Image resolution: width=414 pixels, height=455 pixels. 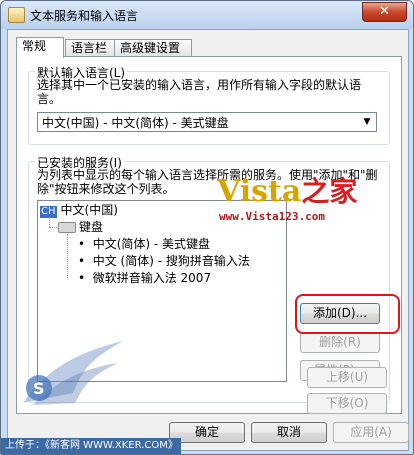 I want to click on tree-item: • 中文(简体) - 美式键盘, so click(x=144, y=244).